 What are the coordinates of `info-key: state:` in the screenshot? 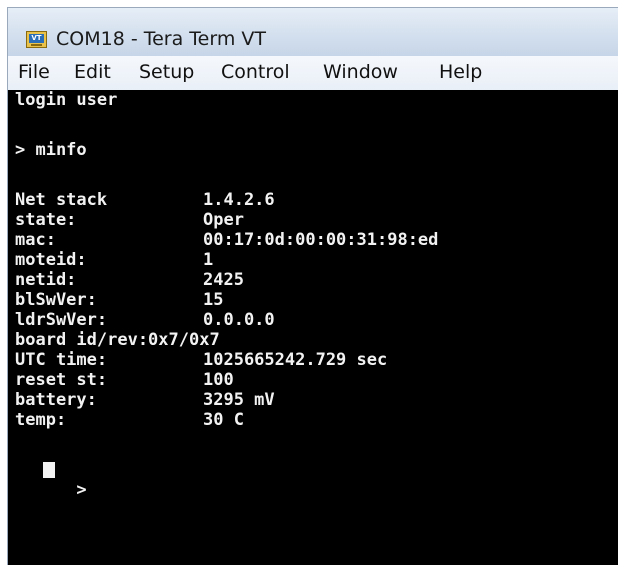 It's located at (46, 220).